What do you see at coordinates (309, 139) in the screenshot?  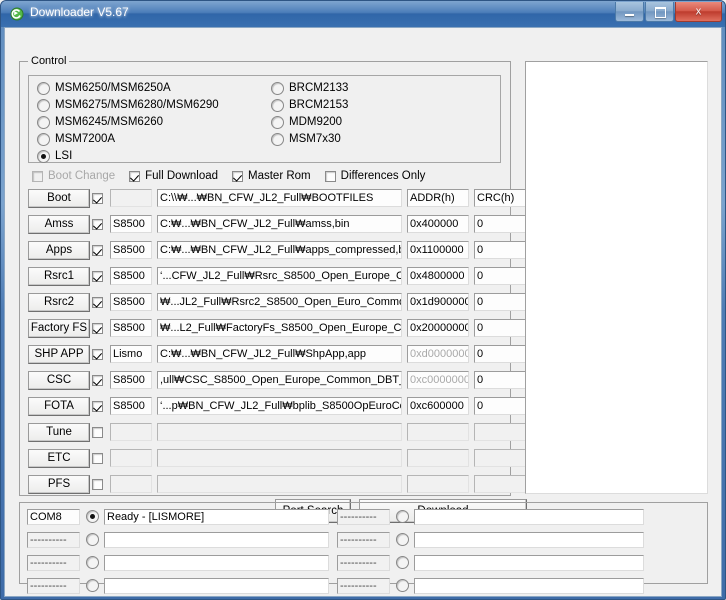 I see `chipset-option-right-3: MSM7x30` at bounding box center [309, 139].